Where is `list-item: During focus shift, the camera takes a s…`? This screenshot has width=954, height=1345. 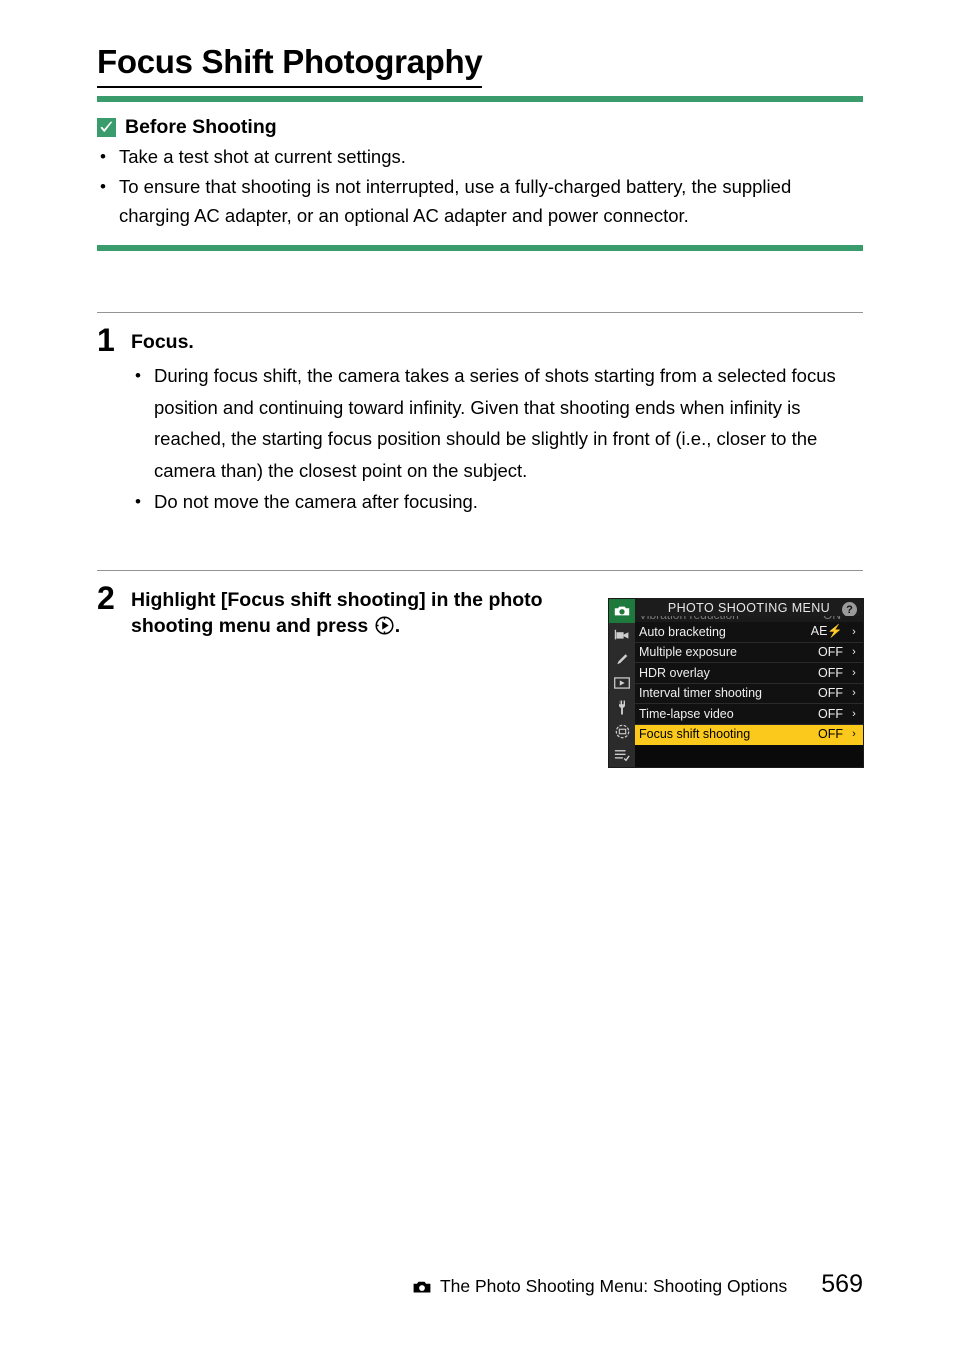
list-item: During focus shift, the camera takes a s… is located at coordinates (497, 423).